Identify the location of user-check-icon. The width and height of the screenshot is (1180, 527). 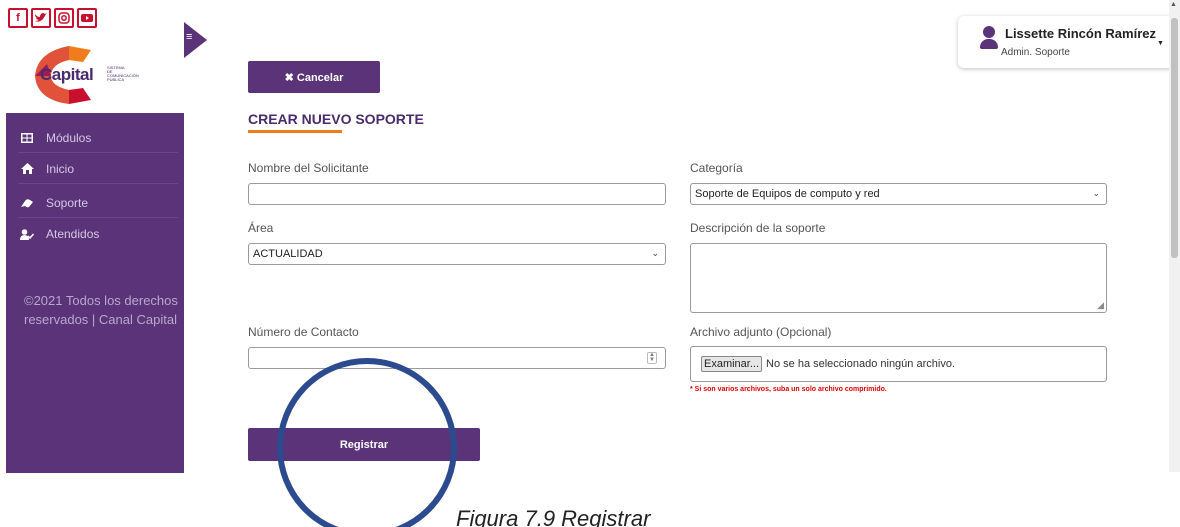
(27, 234).